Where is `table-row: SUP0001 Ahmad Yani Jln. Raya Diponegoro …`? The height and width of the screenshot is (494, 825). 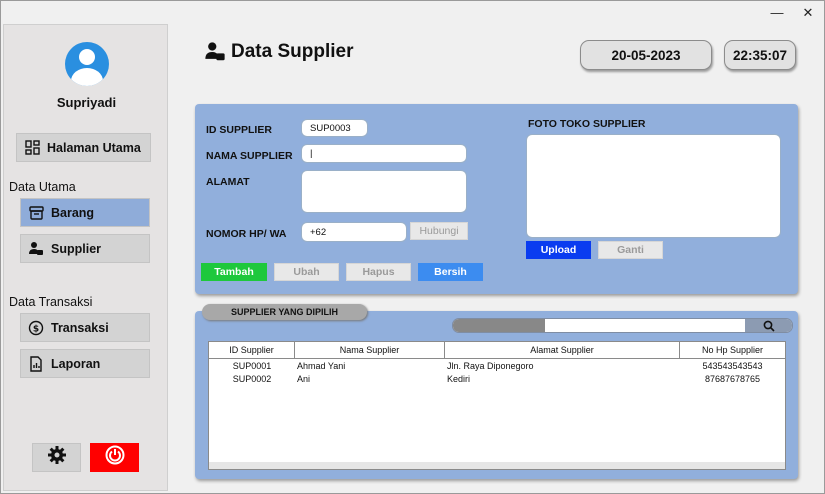 table-row: SUP0001 Ahmad Yani Jln. Raya Diponegoro … is located at coordinates (497, 365).